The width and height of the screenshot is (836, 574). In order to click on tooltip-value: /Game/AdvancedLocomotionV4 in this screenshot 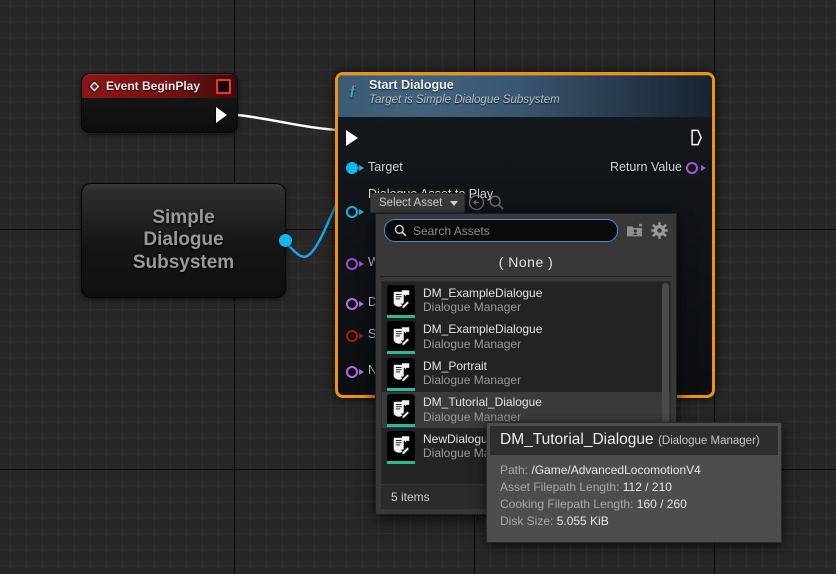, I will do `click(616, 470)`.